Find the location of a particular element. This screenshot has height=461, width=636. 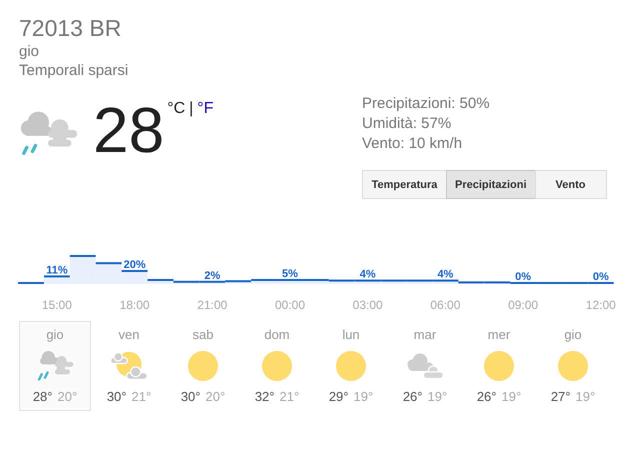

time-label: 12:00 is located at coordinates (601, 305).